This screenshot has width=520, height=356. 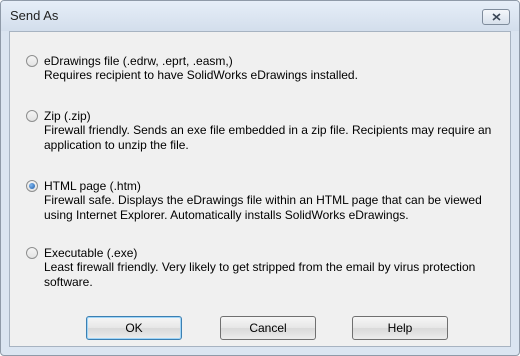 I want to click on option-html-label: HTML page (.htm), so click(x=92, y=186).